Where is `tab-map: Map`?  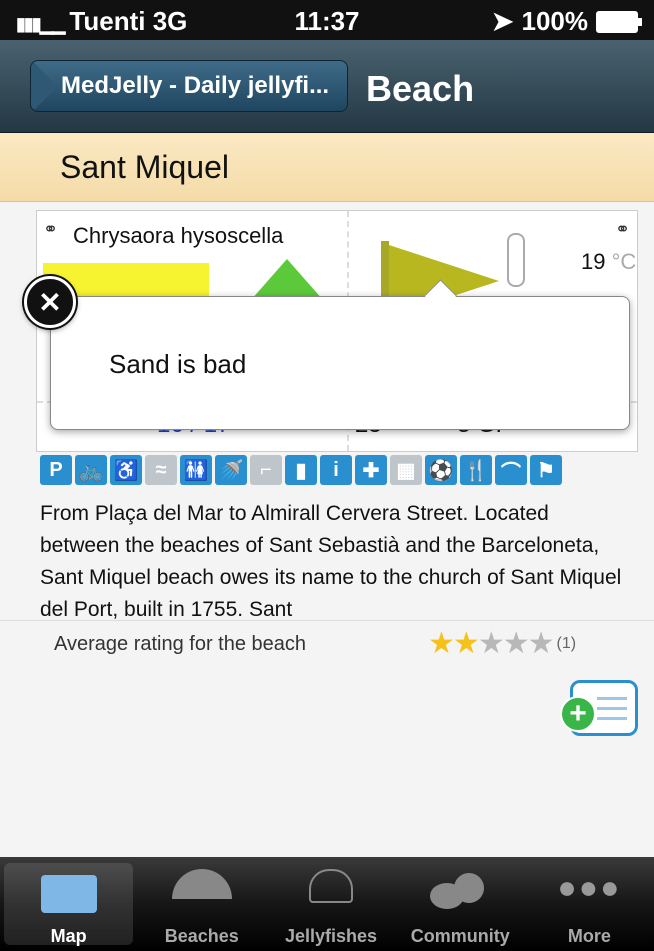
tab-map: Map is located at coordinates (69, 904).